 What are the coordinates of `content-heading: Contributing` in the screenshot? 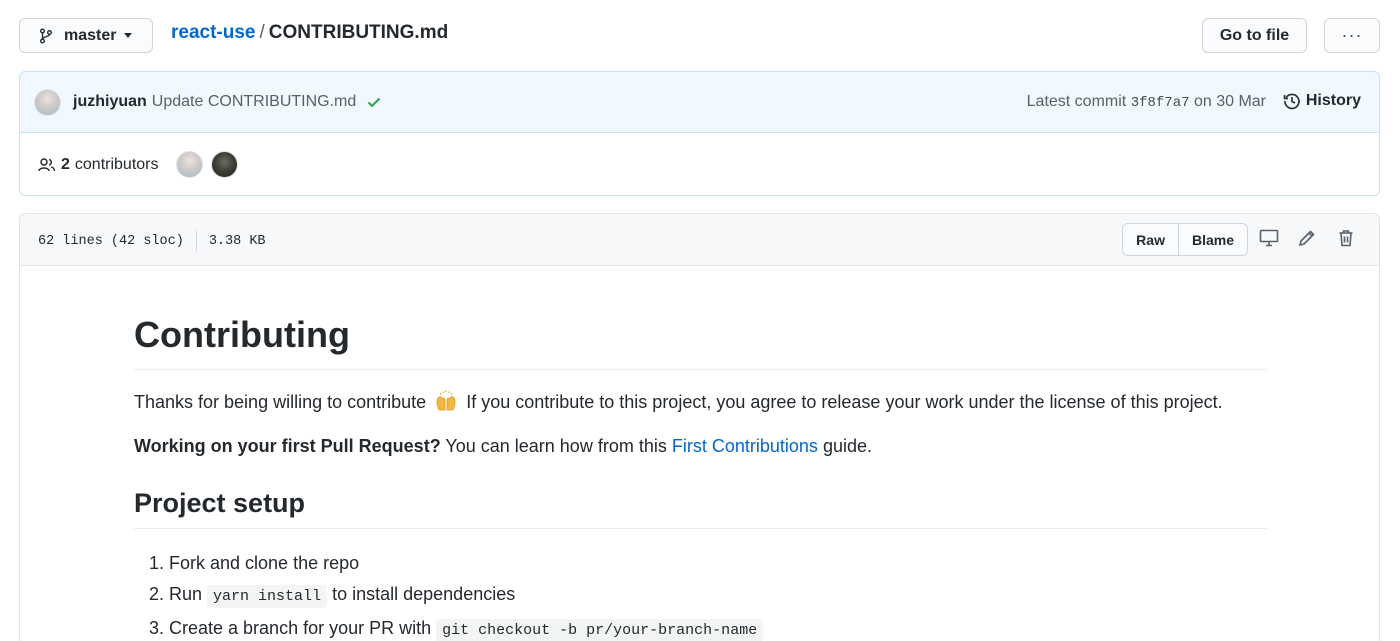 It's located at (700, 341).